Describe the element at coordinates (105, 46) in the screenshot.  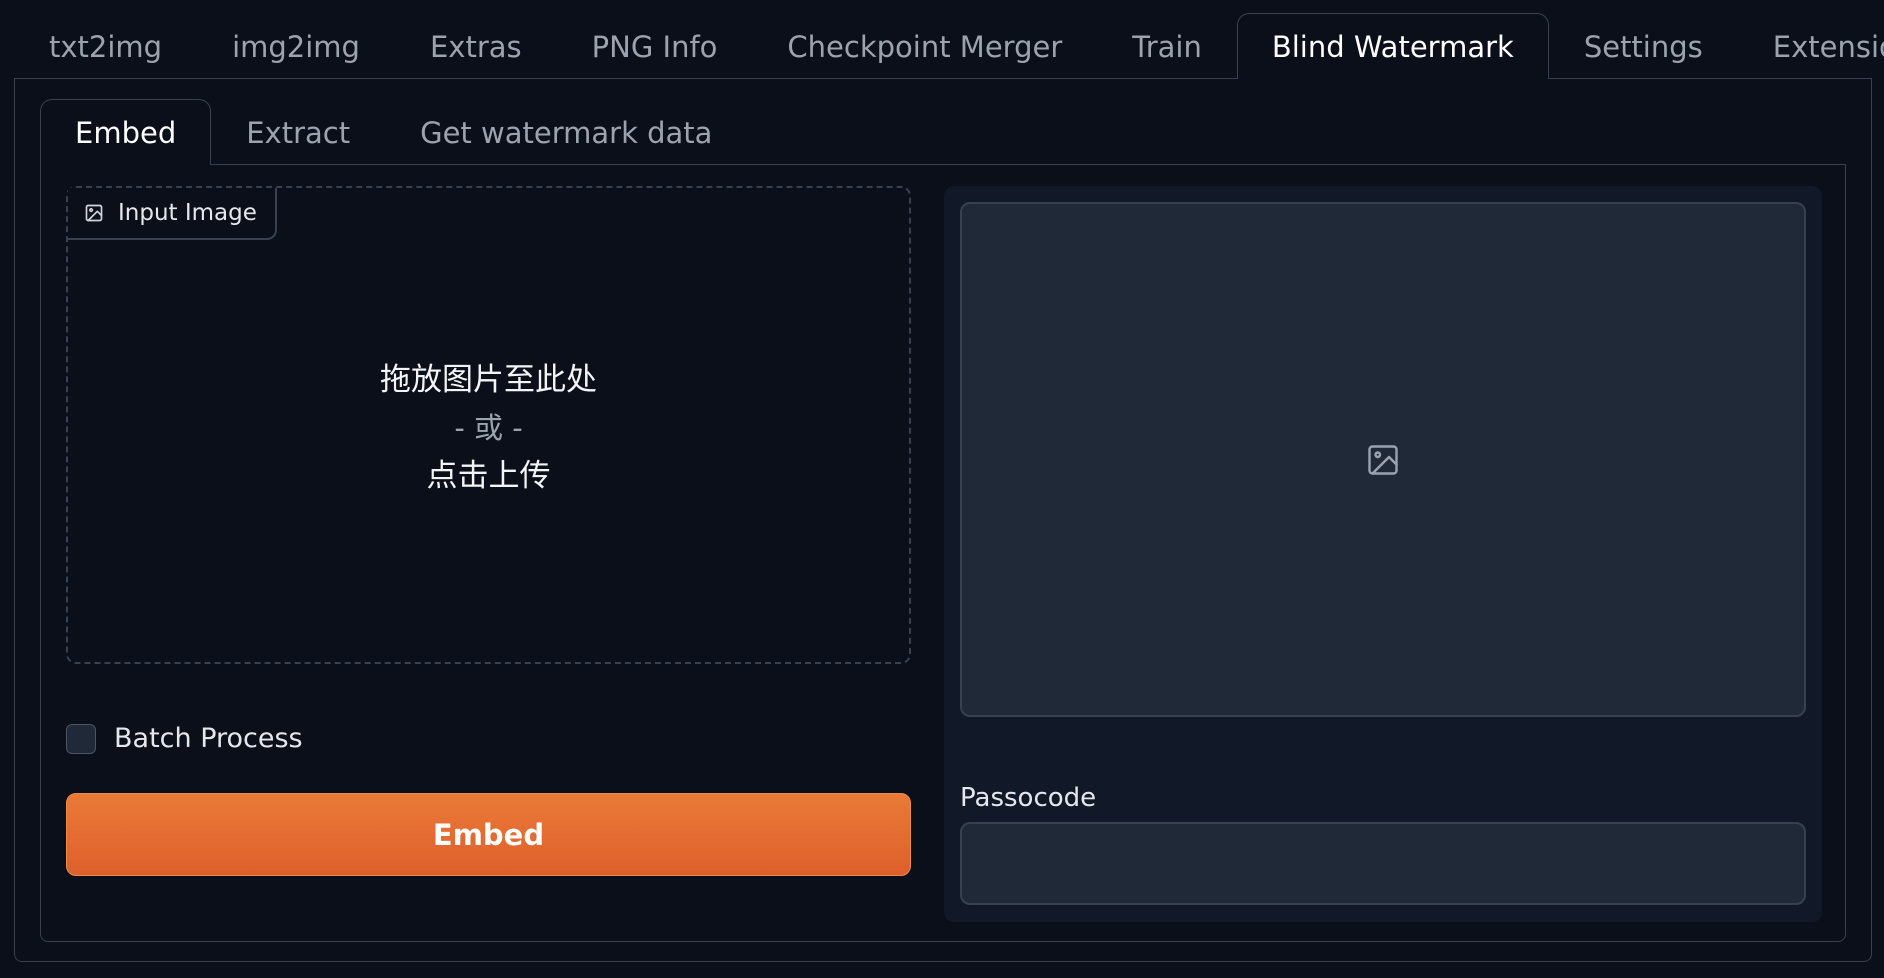
I see `tab-txt2img: txt2img` at that location.